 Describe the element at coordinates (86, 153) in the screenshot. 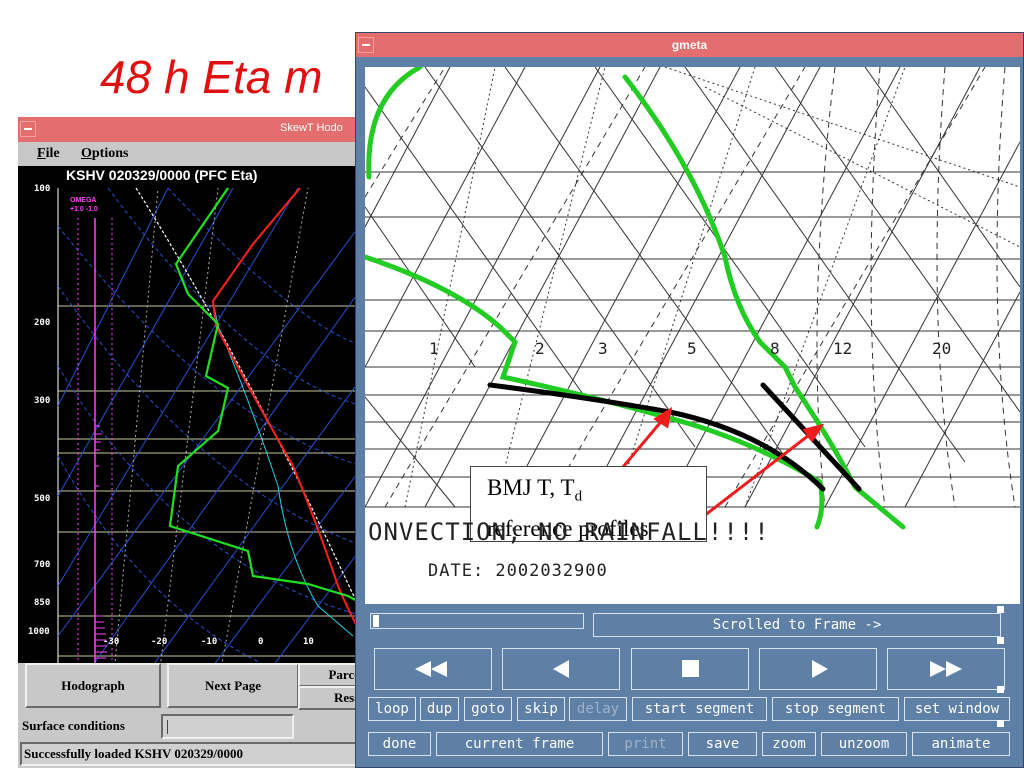

I see `menu-options-mnemonic: O` at that location.